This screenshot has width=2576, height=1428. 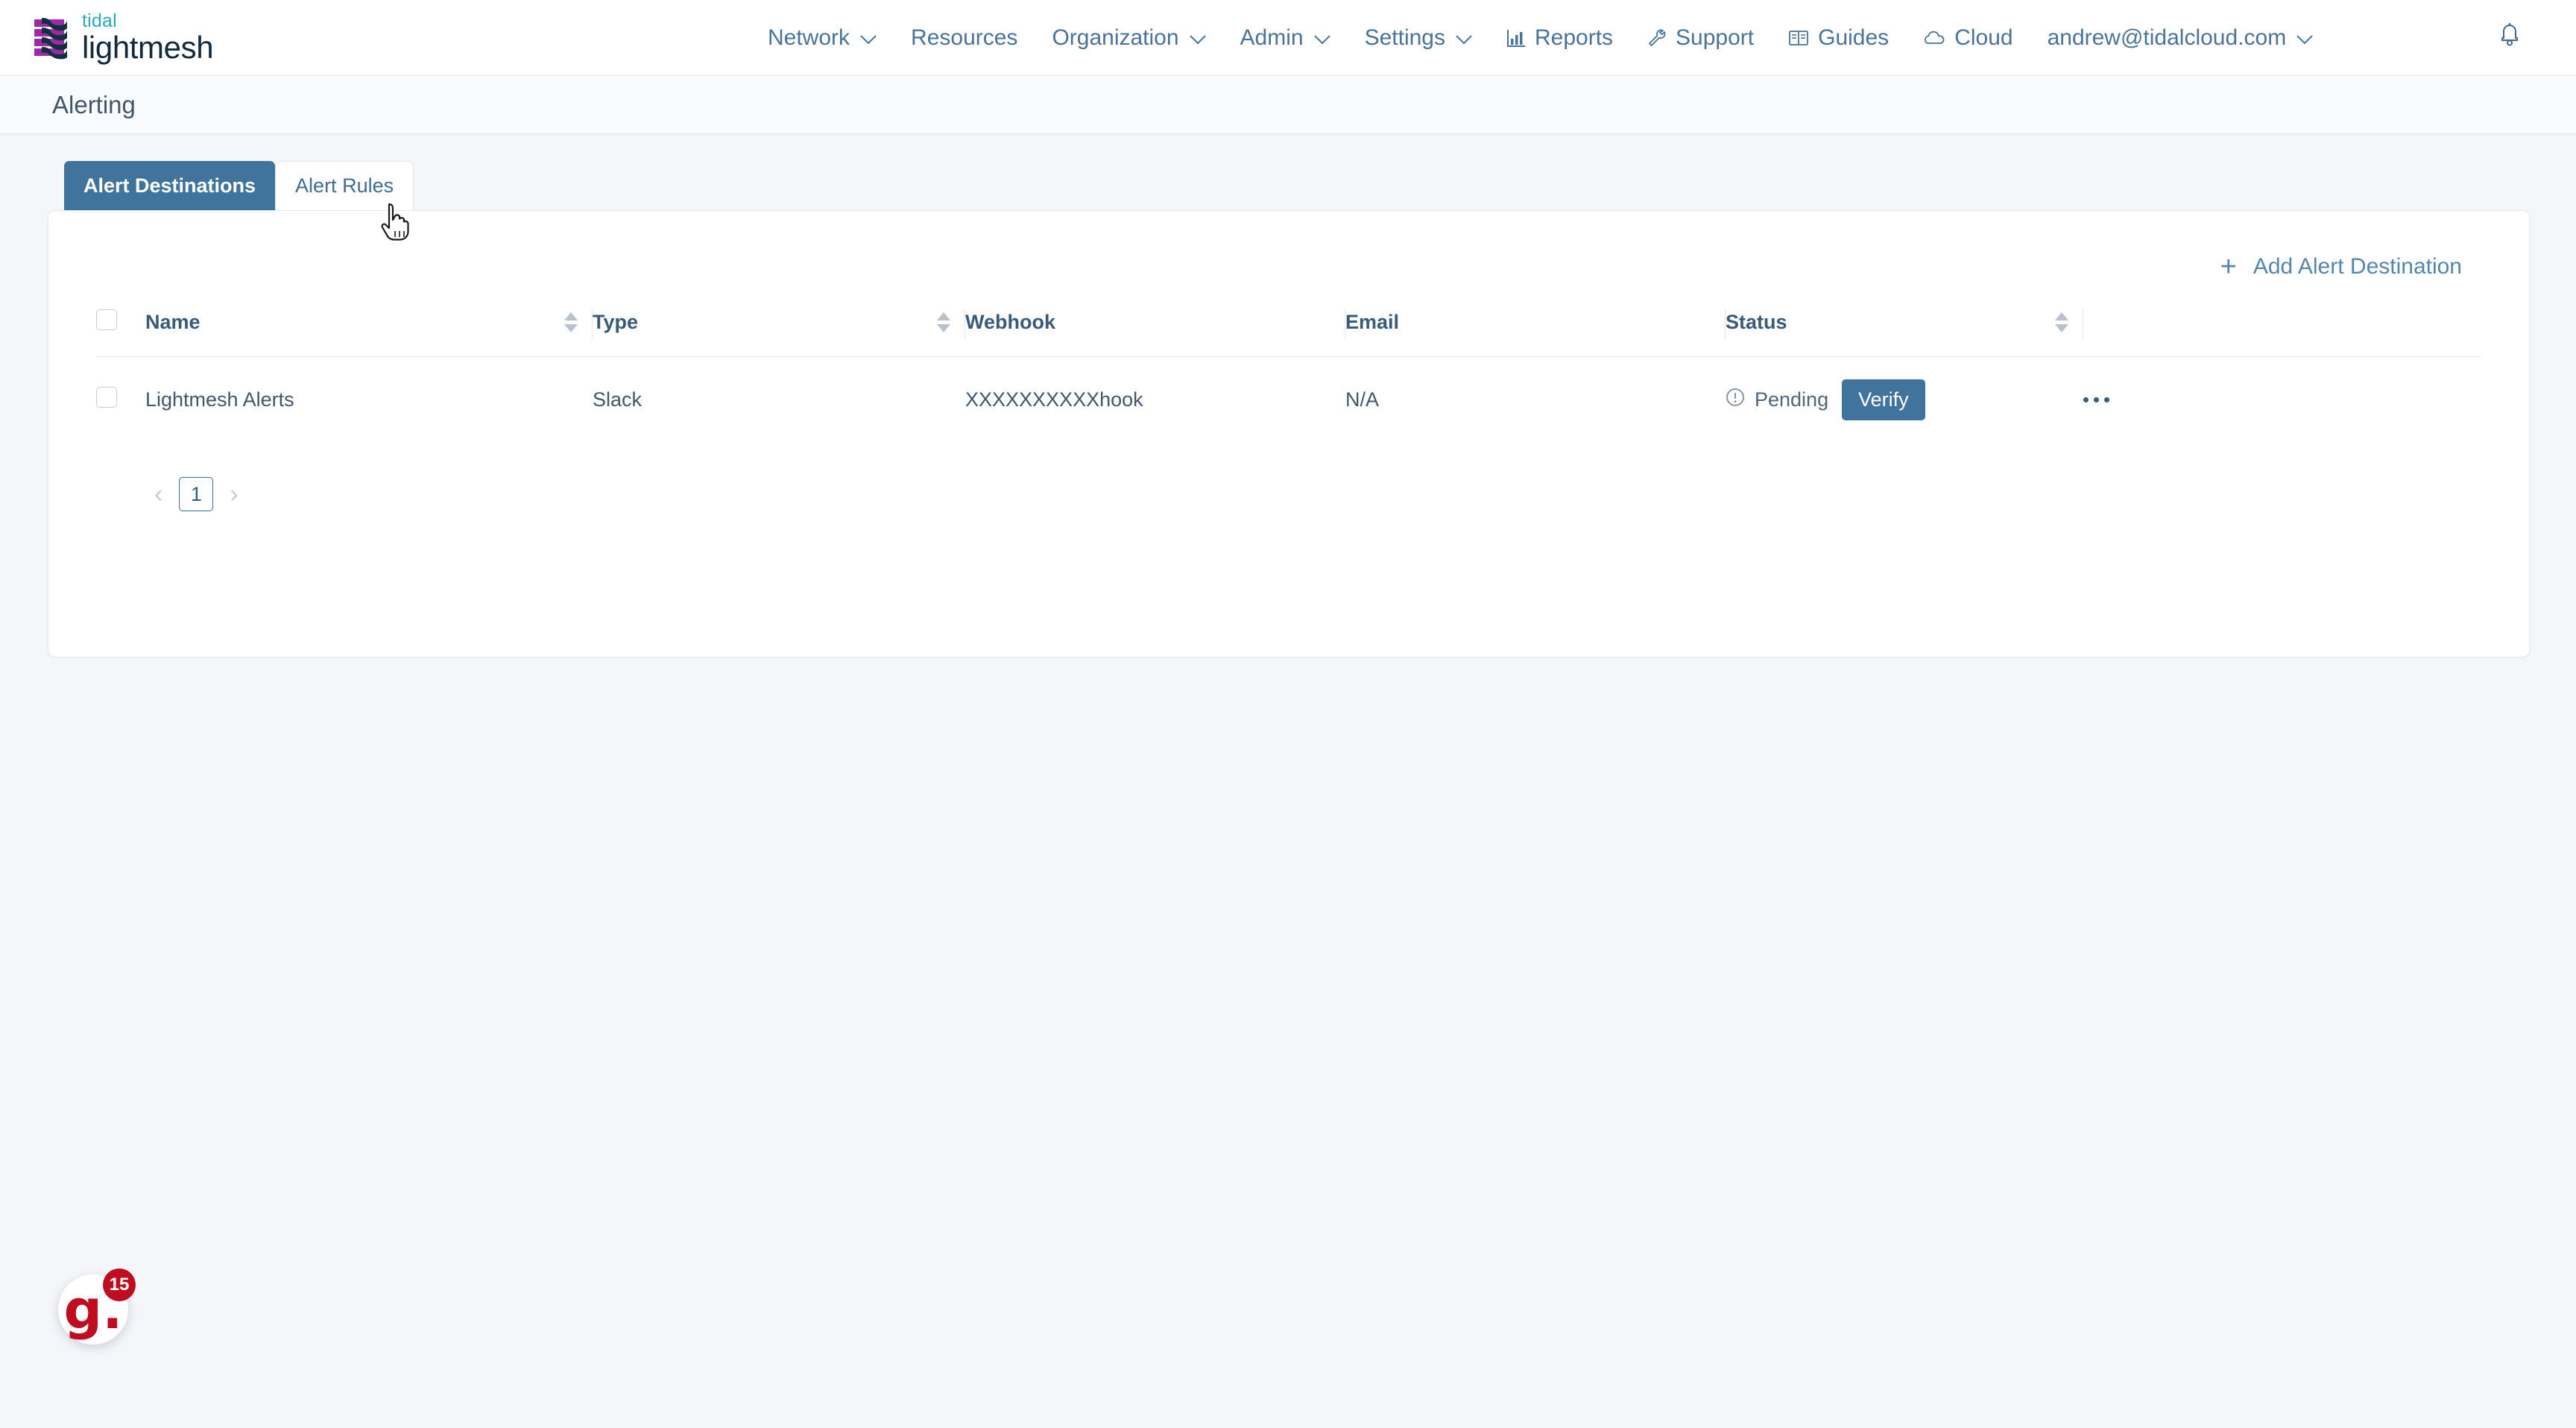 What do you see at coordinates (1272, 37) in the screenshot?
I see `nav-label: Admin` at bounding box center [1272, 37].